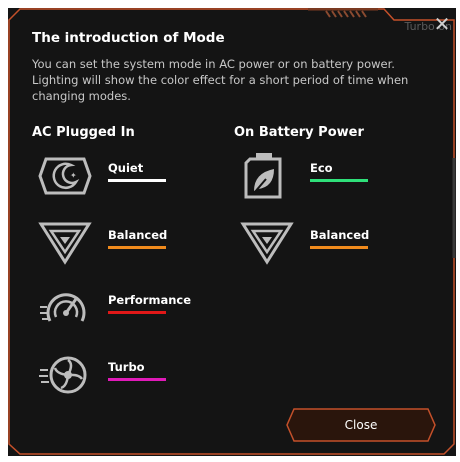 This screenshot has height=462, width=460. I want to click on ac-mode-turbo: Turbo, so click(133, 376).